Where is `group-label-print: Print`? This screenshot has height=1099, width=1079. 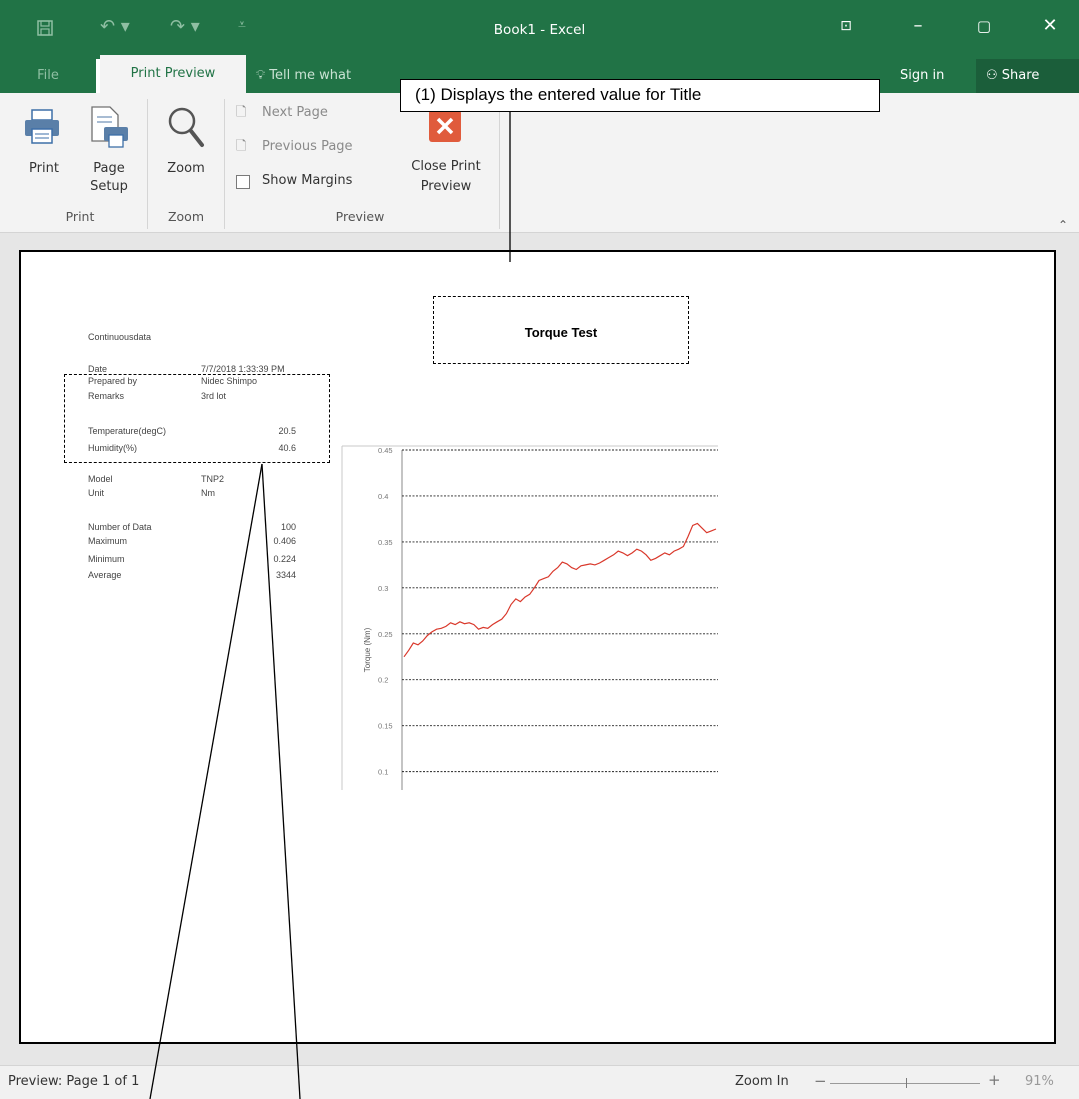 group-label-print: Print is located at coordinates (80, 216).